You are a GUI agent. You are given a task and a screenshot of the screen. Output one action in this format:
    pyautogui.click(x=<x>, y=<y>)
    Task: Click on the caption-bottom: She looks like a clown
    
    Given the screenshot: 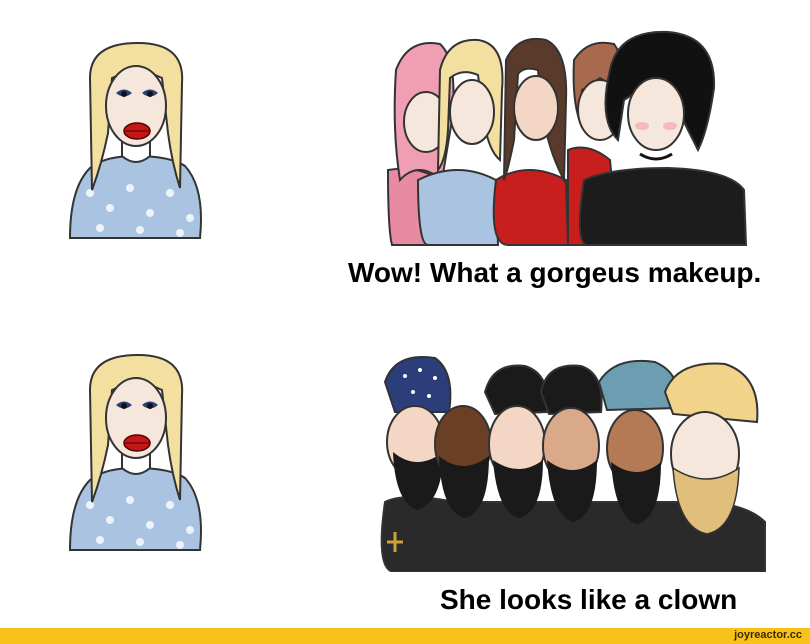 What is the action you would take?
    pyautogui.click(x=589, y=599)
    